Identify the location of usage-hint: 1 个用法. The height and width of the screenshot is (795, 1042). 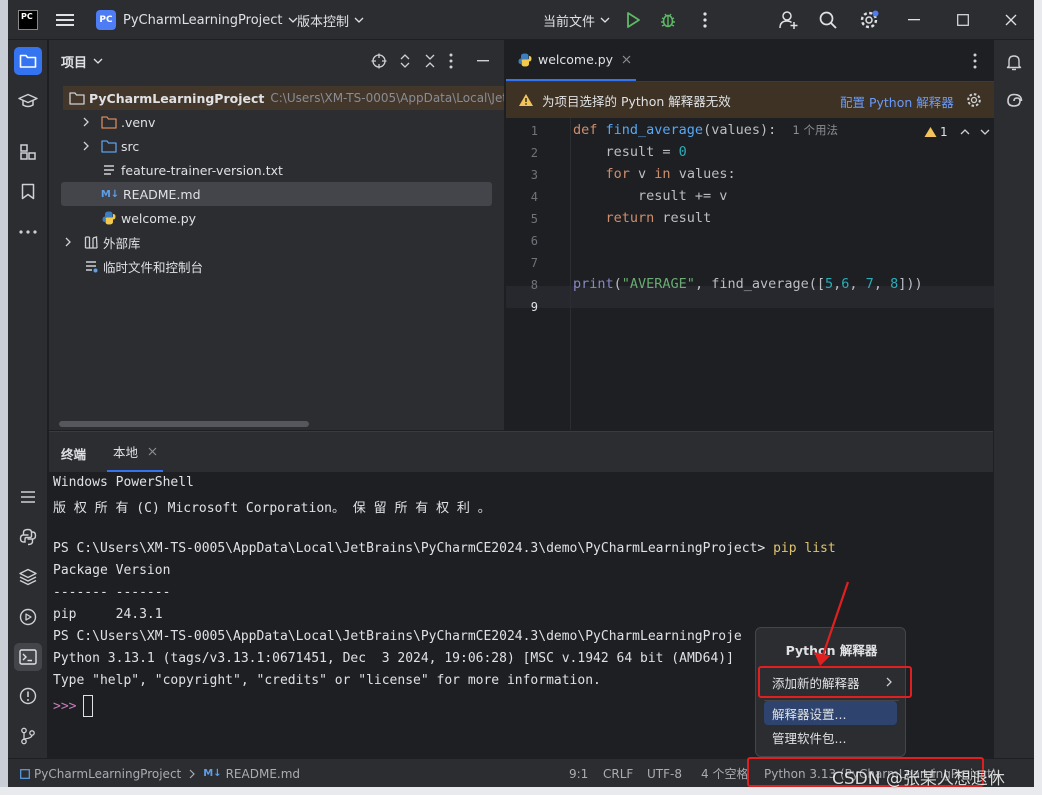
(814, 130).